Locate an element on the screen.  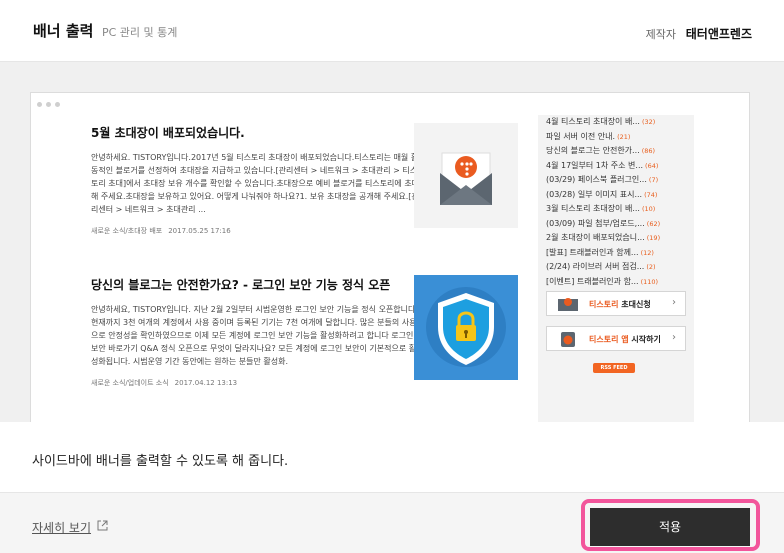
post-category: 새로운 소식/업데이트 소식 is located at coordinates (130, 383).